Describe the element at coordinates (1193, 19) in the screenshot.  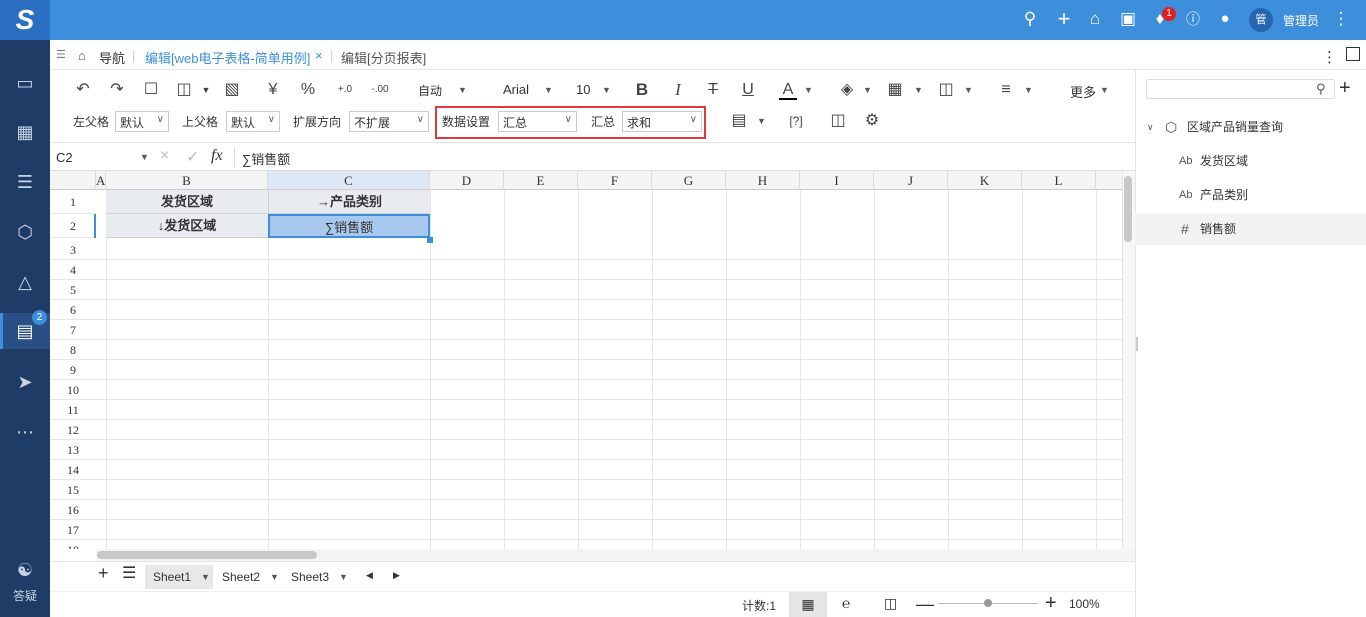
I see `help-icon: ⓘ` at that location.